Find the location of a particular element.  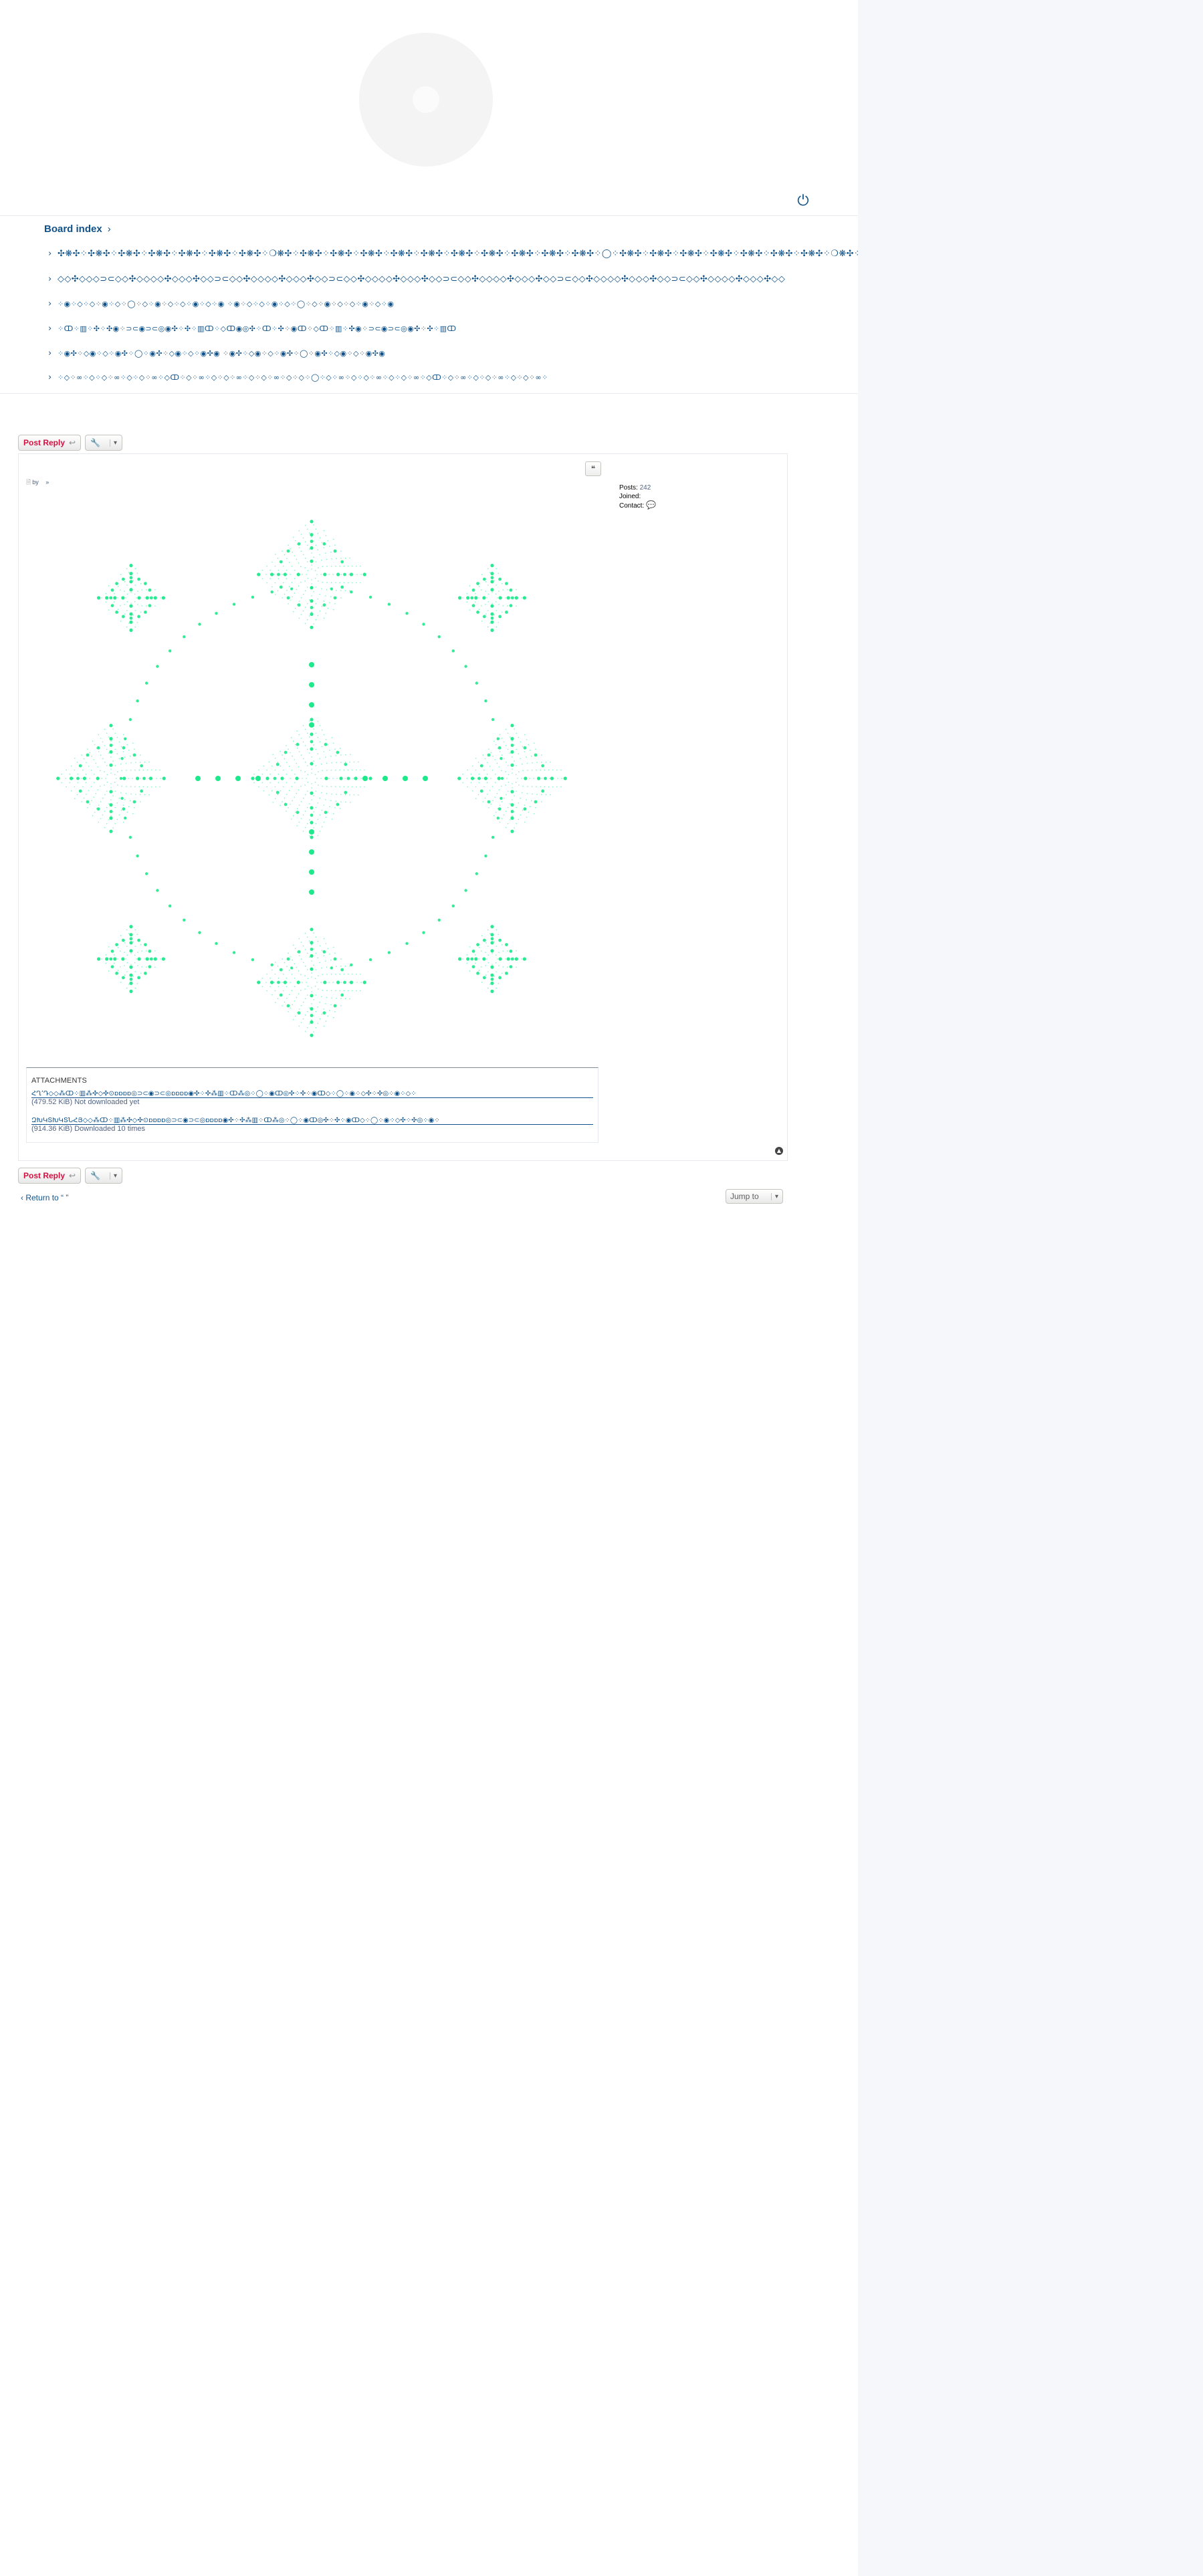

posts-label: Posts: is located at coordinates (628, 488).